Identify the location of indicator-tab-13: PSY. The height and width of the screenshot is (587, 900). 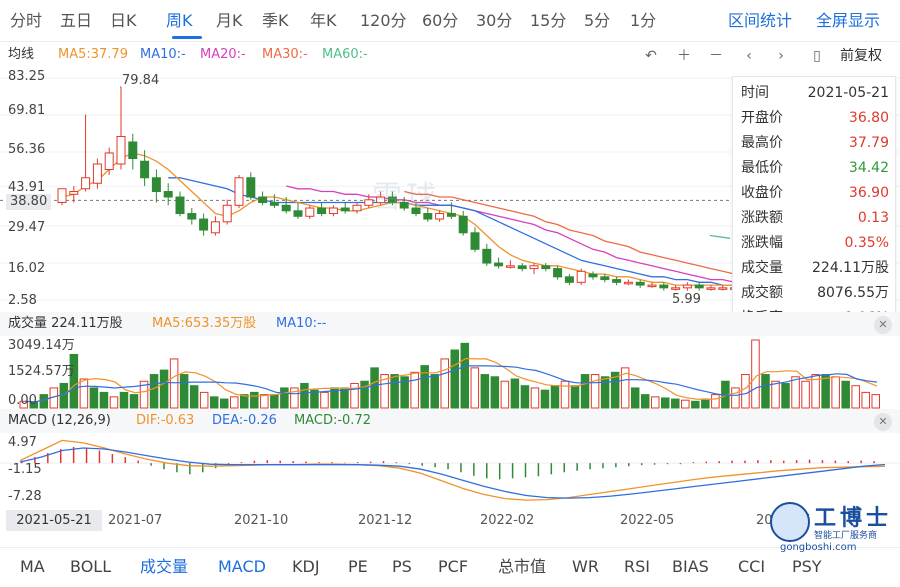
(807, 567).